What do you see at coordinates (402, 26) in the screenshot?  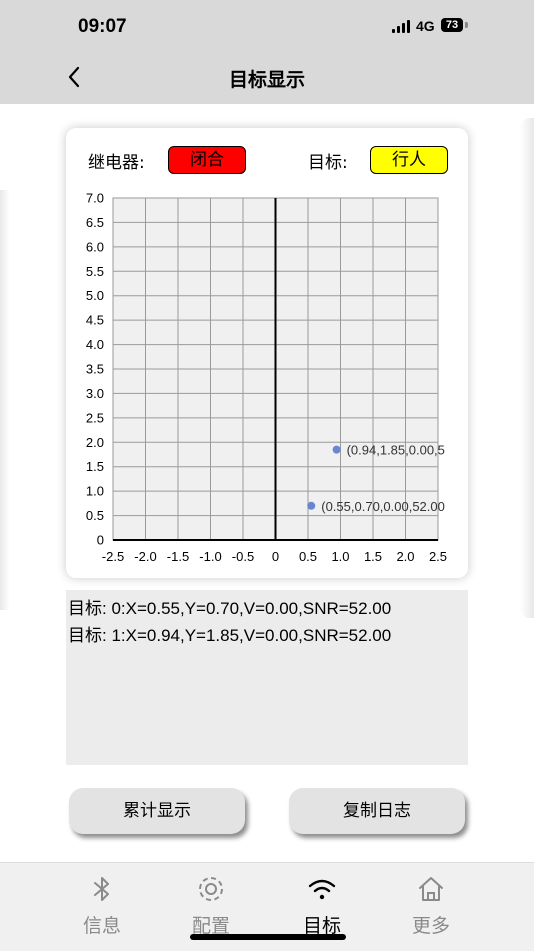 I see `signal-icon` at bounding box center [402, 26].